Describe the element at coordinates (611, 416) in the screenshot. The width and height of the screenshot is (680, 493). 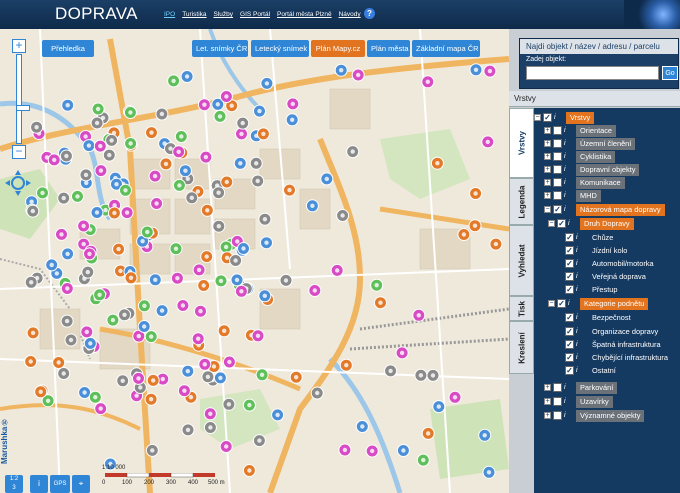
I see `layer-row: + i Významné objekty` at that location.